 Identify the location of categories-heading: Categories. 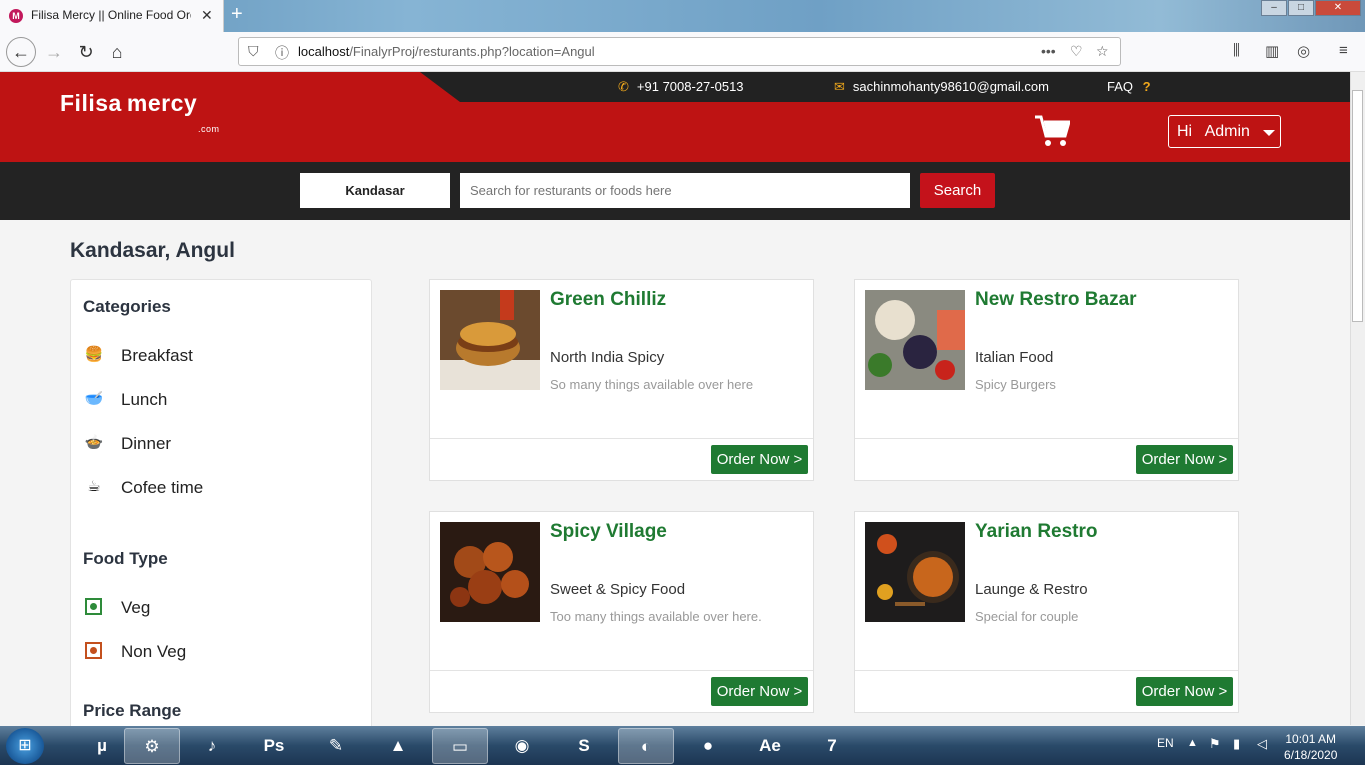
(127, 306).